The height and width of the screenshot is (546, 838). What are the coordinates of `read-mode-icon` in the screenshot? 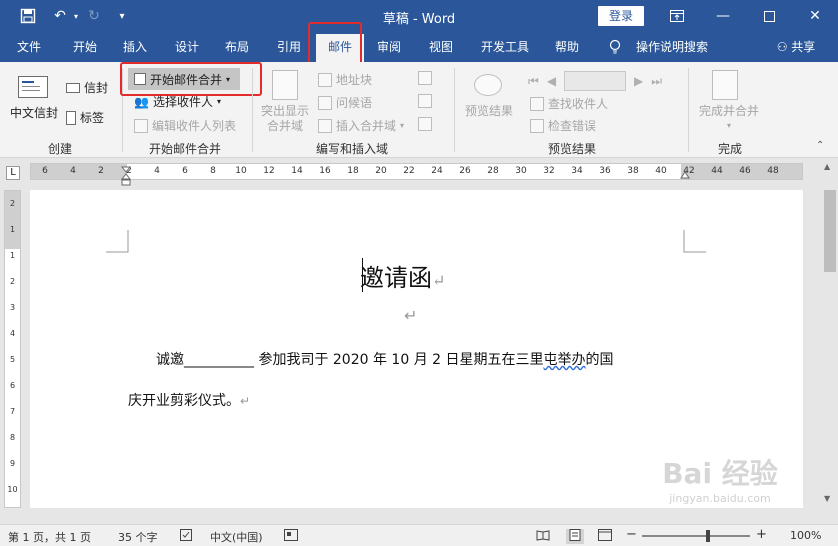 It's located at (543, 536).